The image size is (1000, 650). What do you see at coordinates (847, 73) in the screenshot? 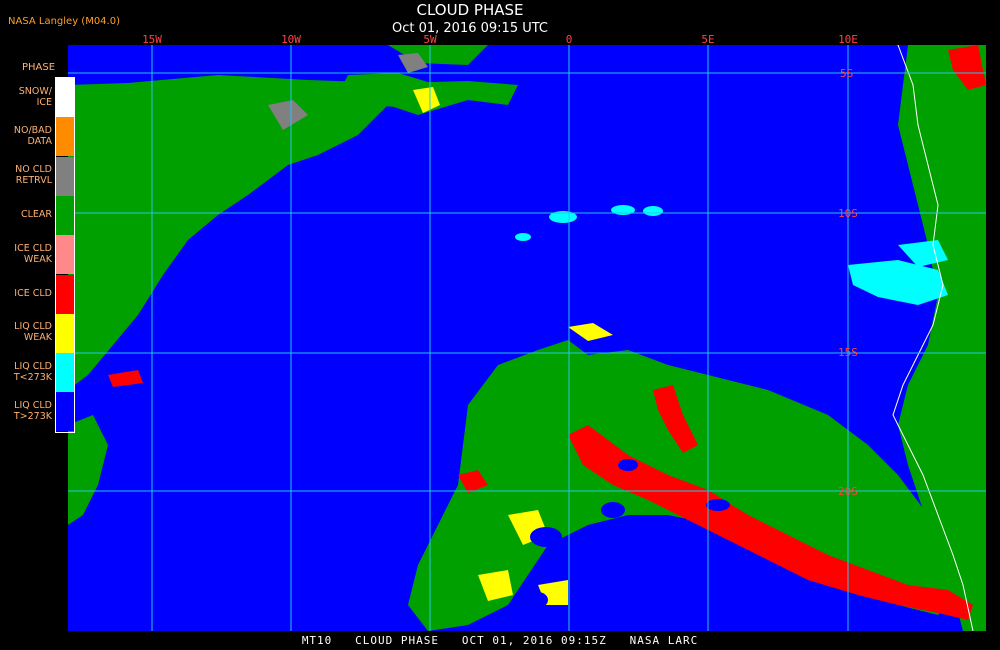
I see `lat-label-5s: 5S` at bounding box center [847, 73].